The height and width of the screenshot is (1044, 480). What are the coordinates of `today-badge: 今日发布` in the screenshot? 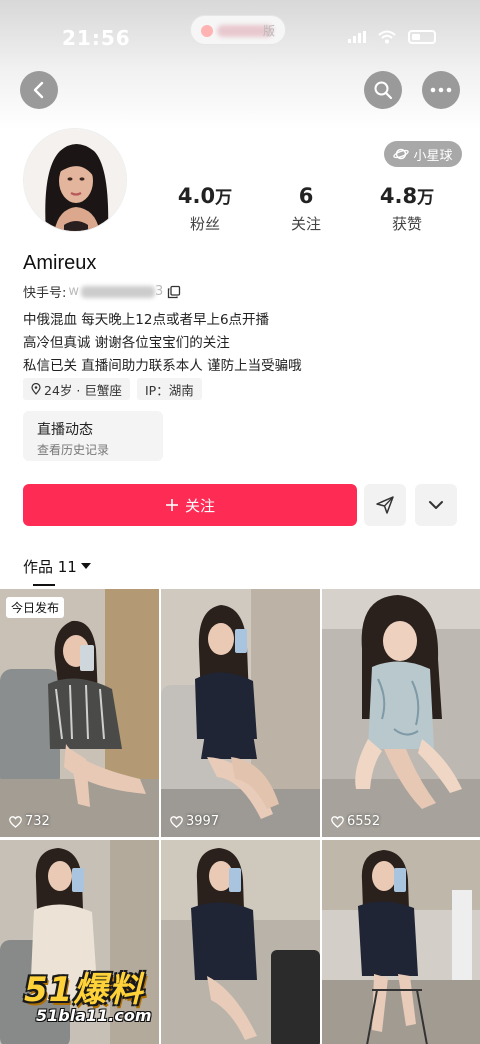 It's located at (35, 607).